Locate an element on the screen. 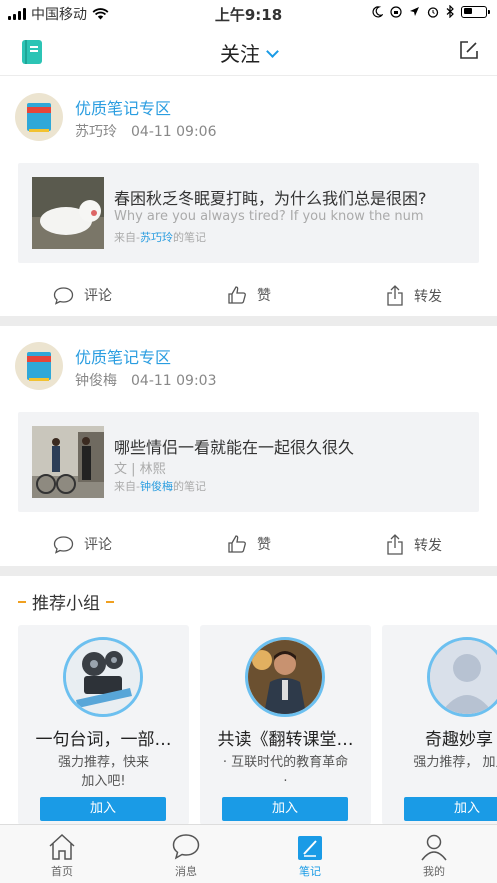 The width and height of the screenshot is (497, 883). feed-filter-dropdown: 关注 is located at coordinates (248, 52).